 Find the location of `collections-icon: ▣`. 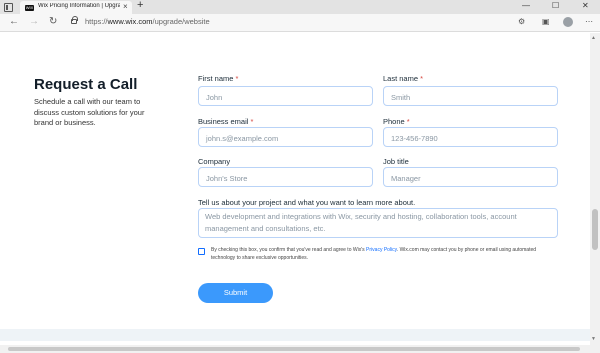

collections-icon: ▣ is located at coordinates (546, 21).